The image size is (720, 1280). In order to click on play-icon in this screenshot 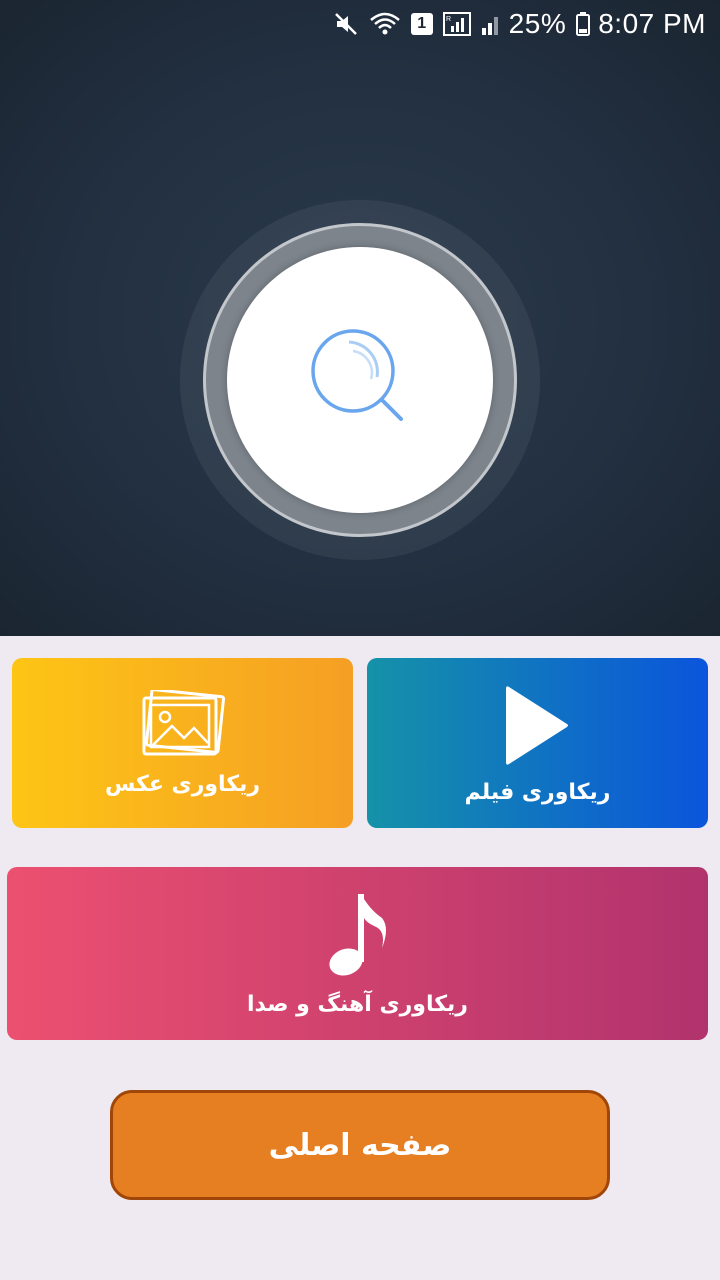, I will do `click(538, 727)`.